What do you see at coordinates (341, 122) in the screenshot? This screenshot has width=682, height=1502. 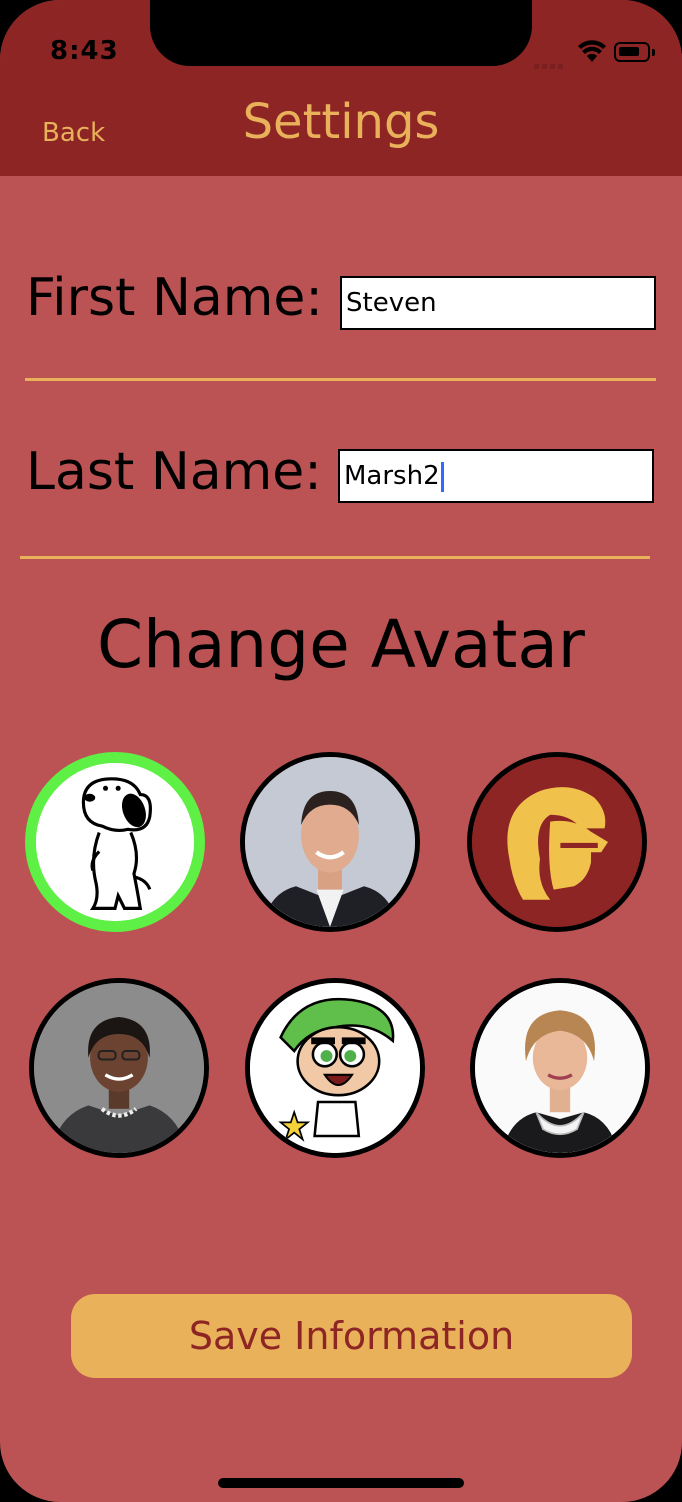 I see `page-title: Settings` at bounding box center [341, 122].